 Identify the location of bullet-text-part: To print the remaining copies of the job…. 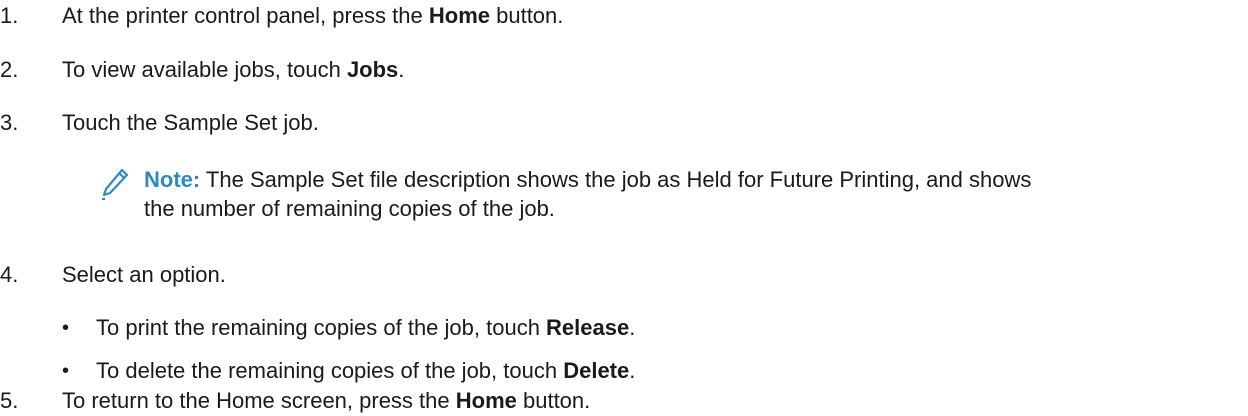
(321, 327).